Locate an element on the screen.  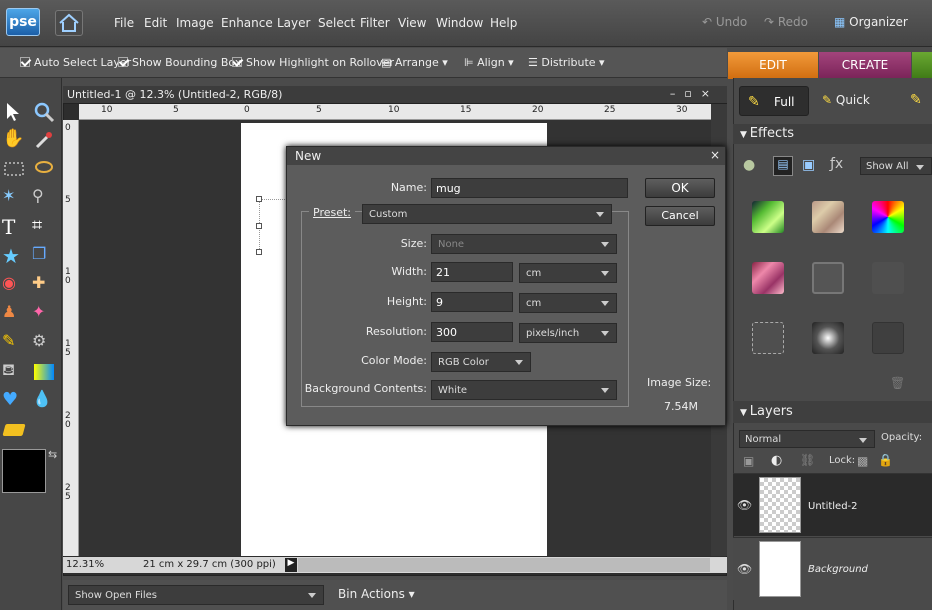
selection-brush-tool: ⚲ is located at coordinates (44, 198).